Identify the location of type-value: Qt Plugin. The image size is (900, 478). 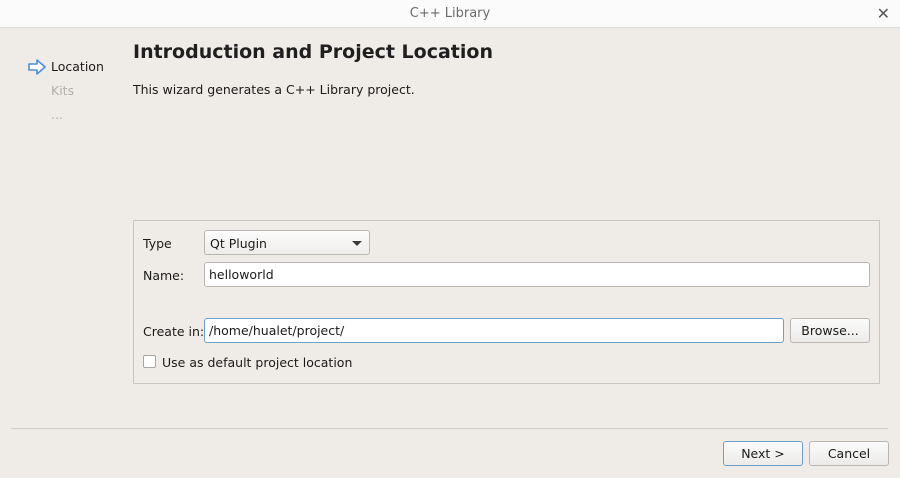
(238, 243).